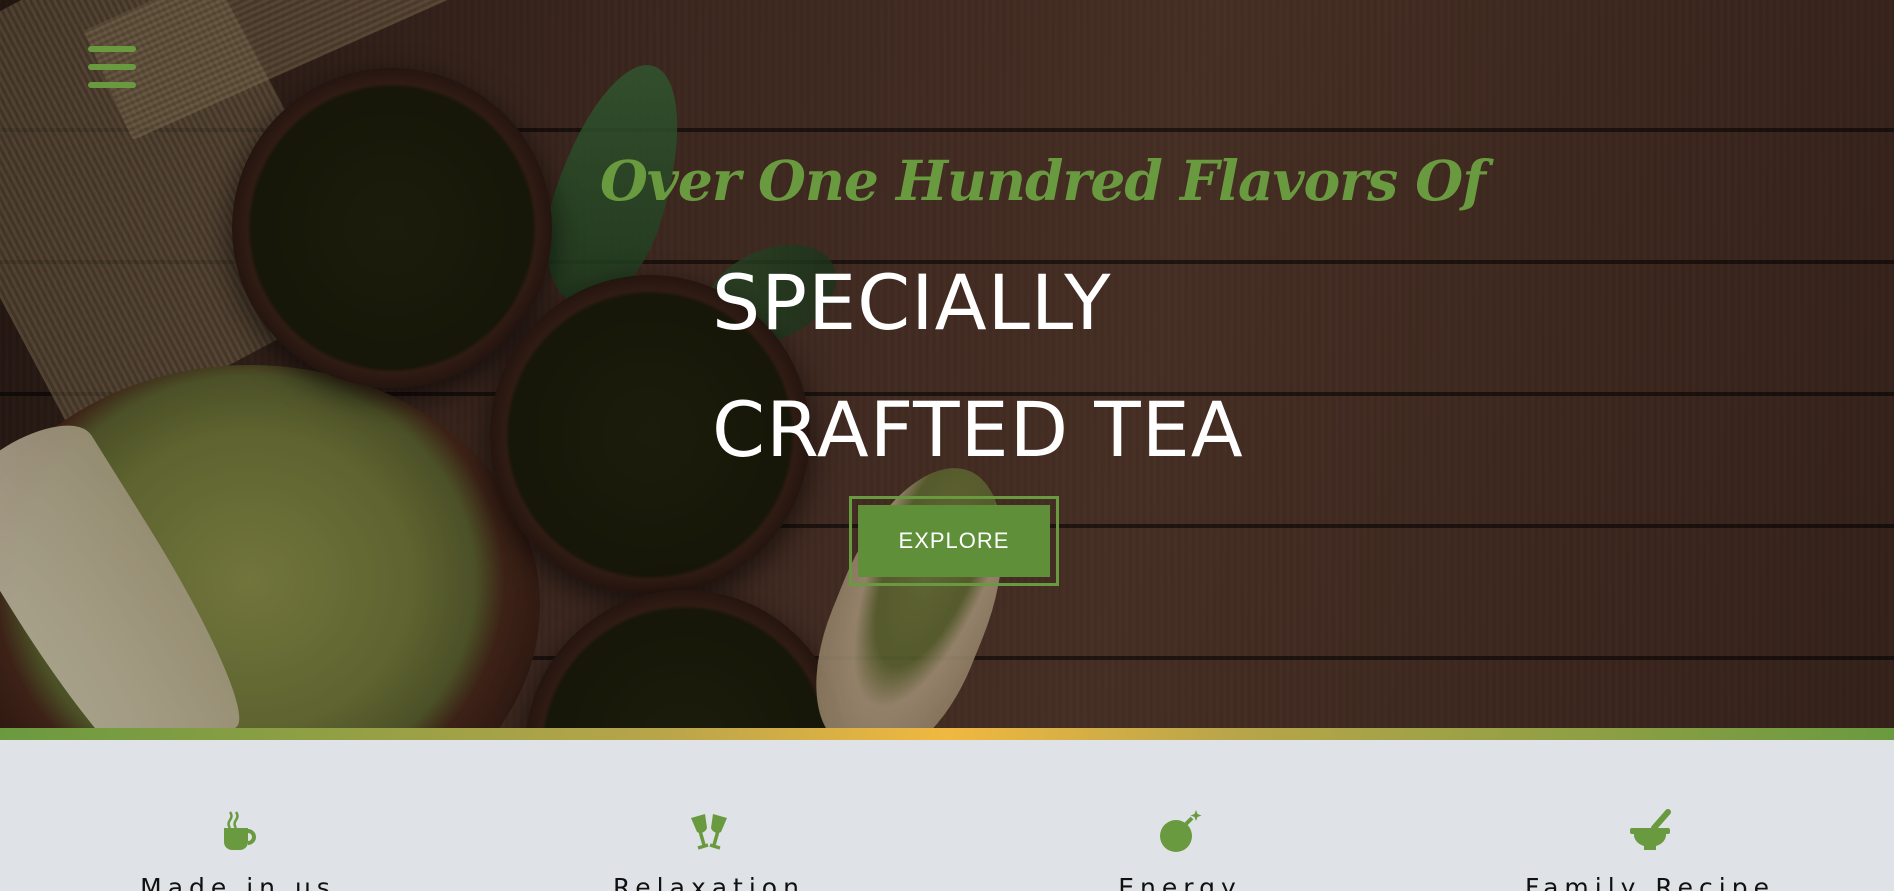 The height and width of the screenshot is (891, 1894). I want to click on feature-label: Made in us, so click(238, 882).